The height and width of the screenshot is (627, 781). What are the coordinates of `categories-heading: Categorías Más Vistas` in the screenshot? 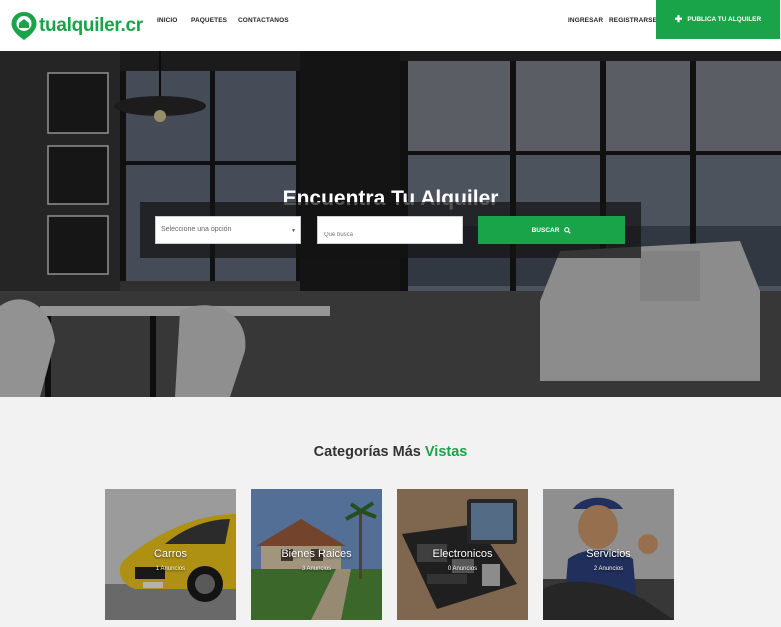 It's located at (390, 452).